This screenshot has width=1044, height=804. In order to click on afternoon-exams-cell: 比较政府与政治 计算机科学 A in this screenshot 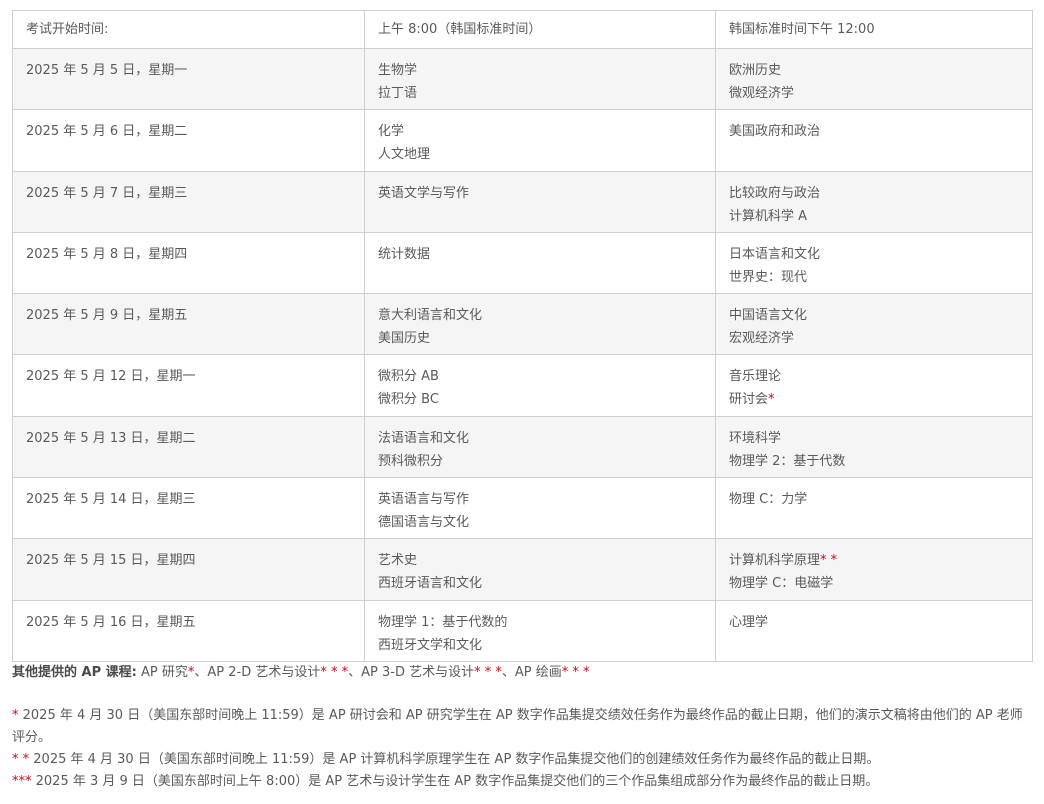, I will do `click(874, 201)`.